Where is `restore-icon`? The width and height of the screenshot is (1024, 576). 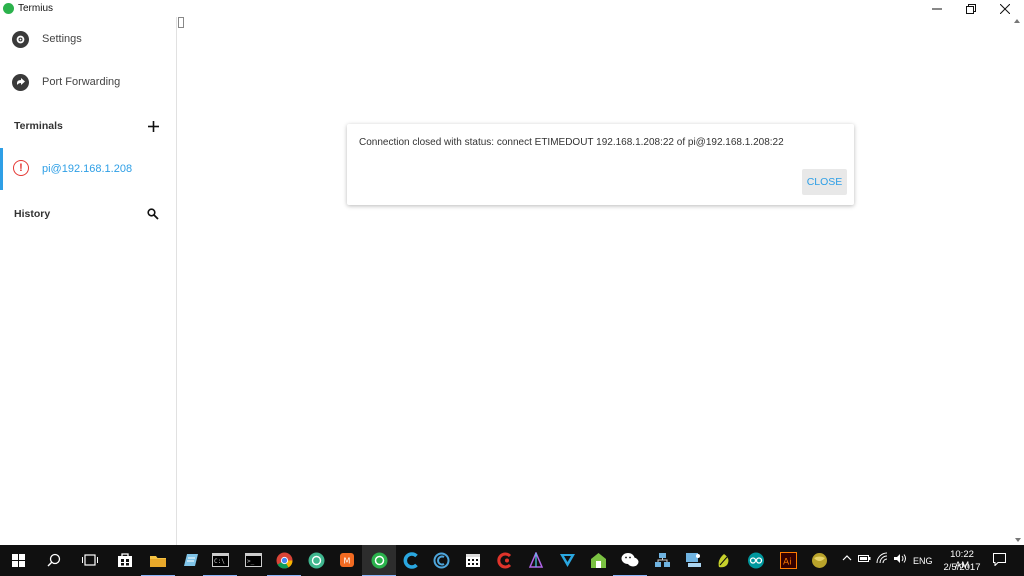
restore-icon is located at coordinates (971, 8).